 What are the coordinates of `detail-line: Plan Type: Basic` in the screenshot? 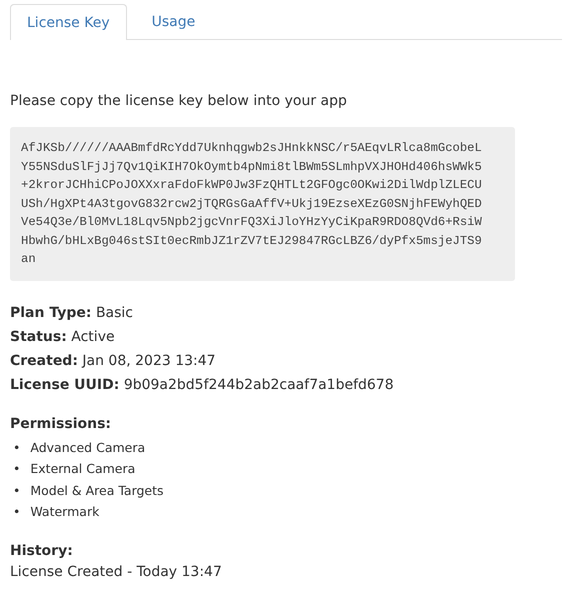 It's located at (72, 313).